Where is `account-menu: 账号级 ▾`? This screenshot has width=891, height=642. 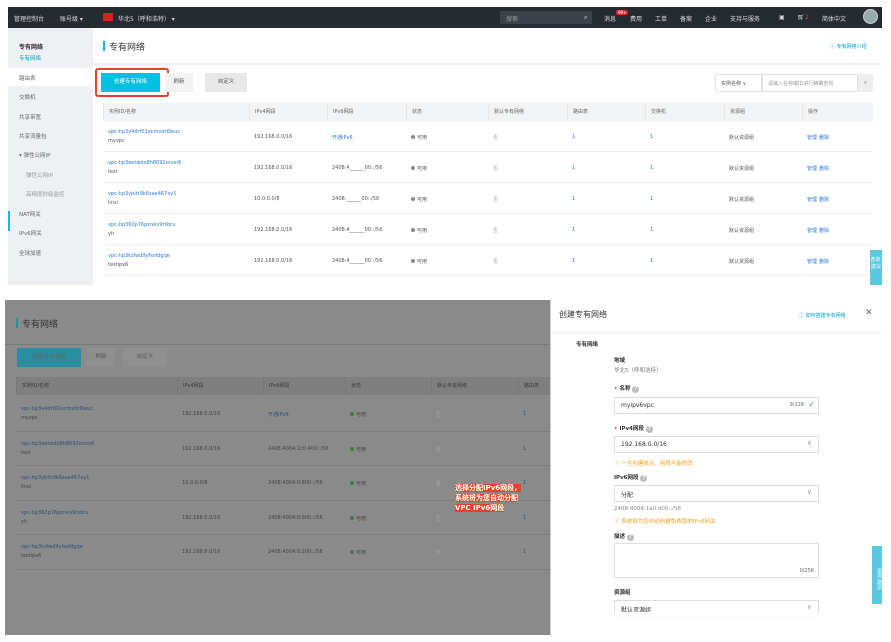
account-menu: 账号级 ▾ is located at coordinates (71, 18).